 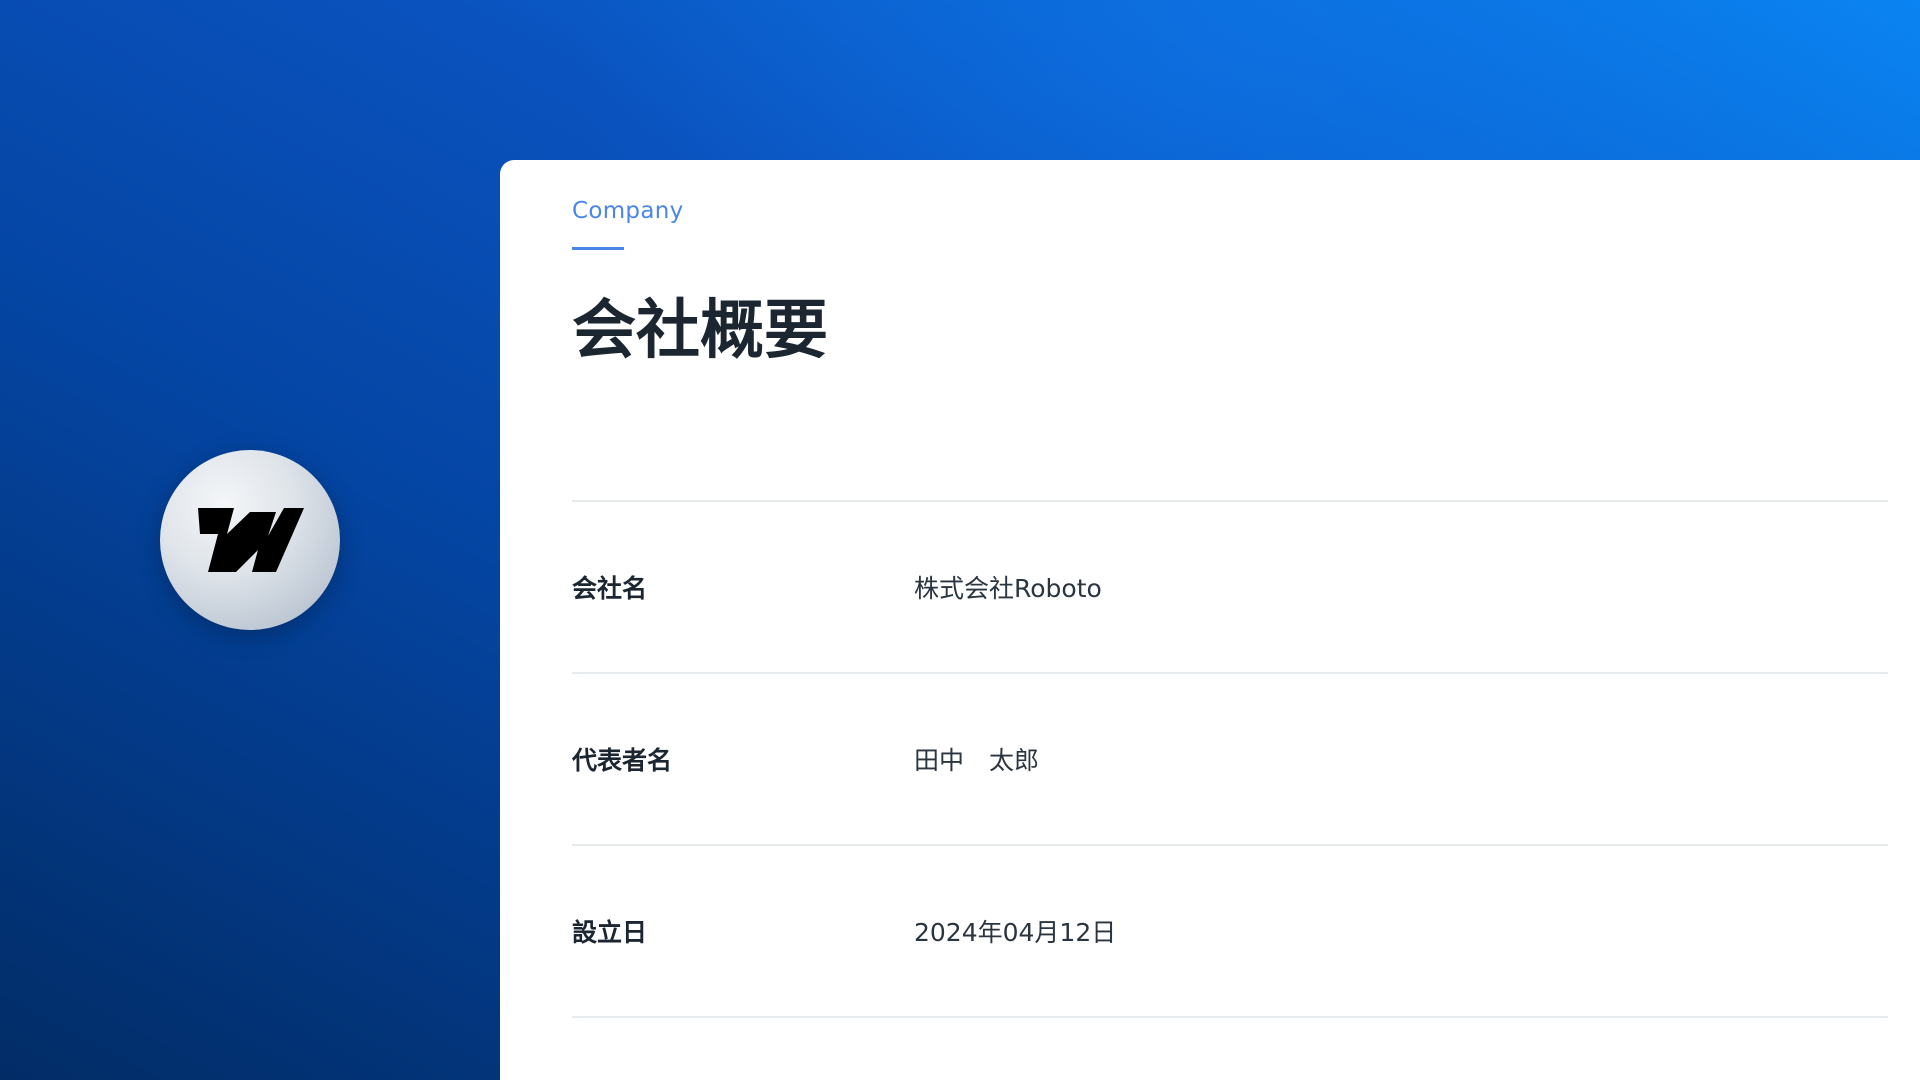 I want to click on info-row-representative: 代表者名 田中 太郎, so click(x=1230, y=760).